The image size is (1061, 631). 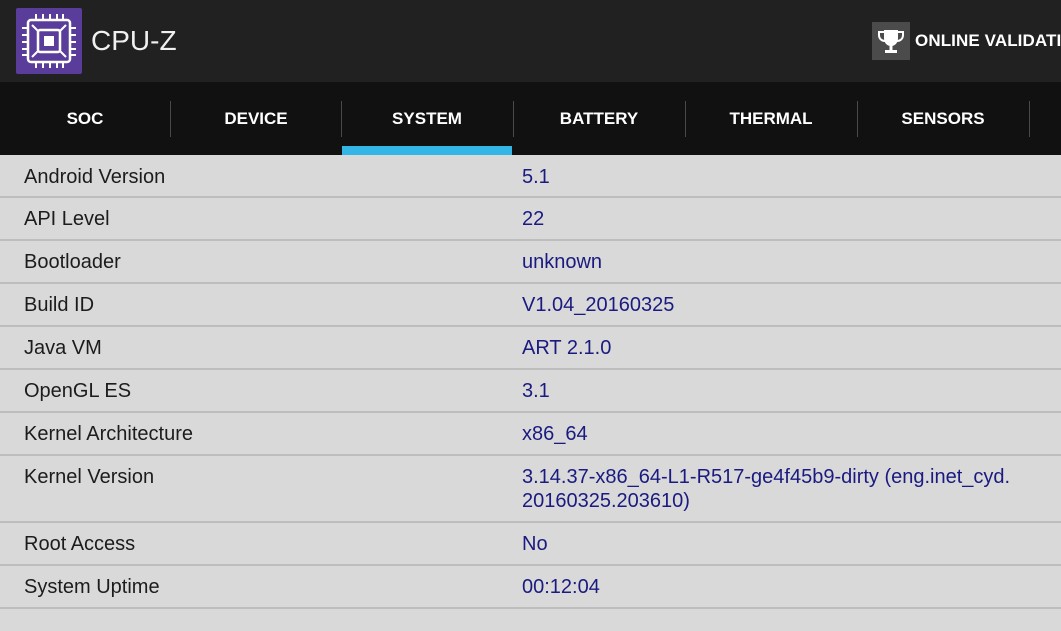 I want to click on action-bar: CPU-Z ONLINE VALIDATIO, so click(x=530, y=41).